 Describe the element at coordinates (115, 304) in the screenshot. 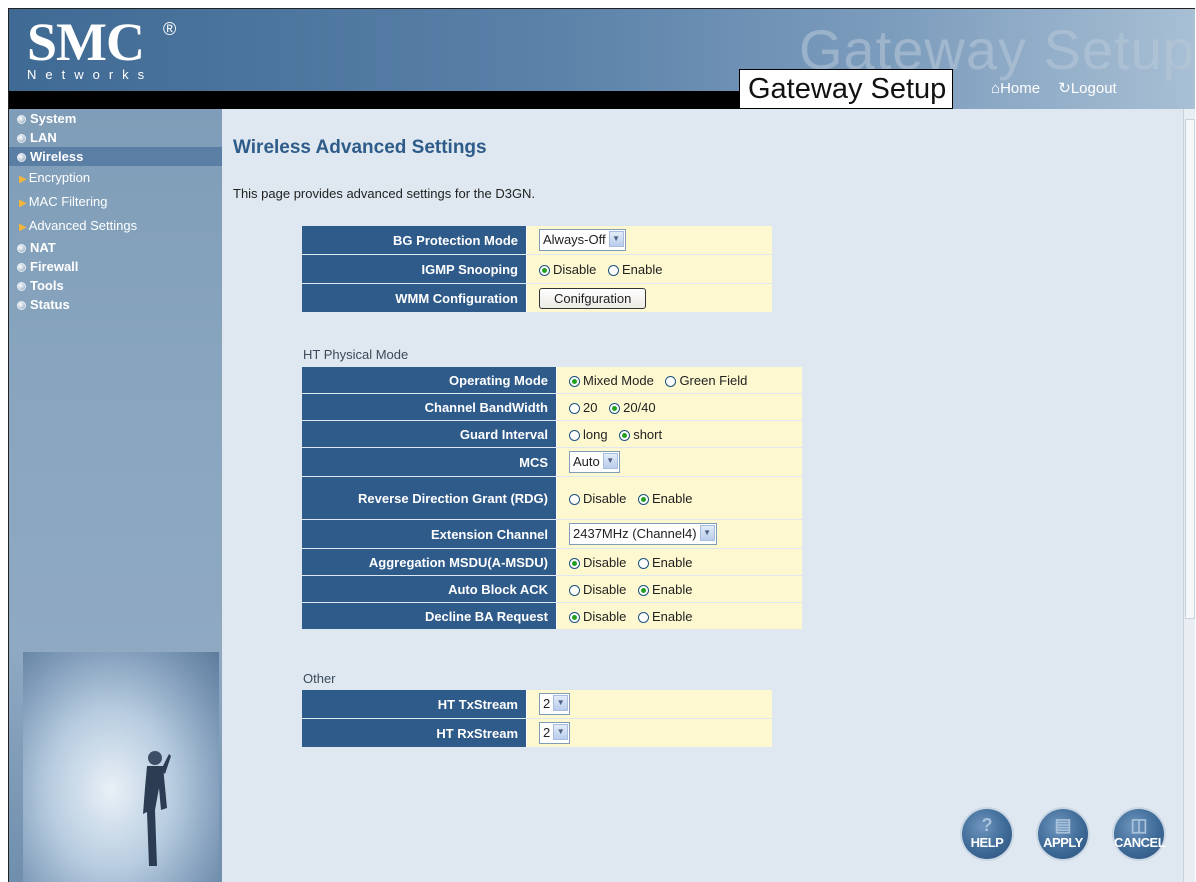

I see `sidebar-item-status: Status` at that location.